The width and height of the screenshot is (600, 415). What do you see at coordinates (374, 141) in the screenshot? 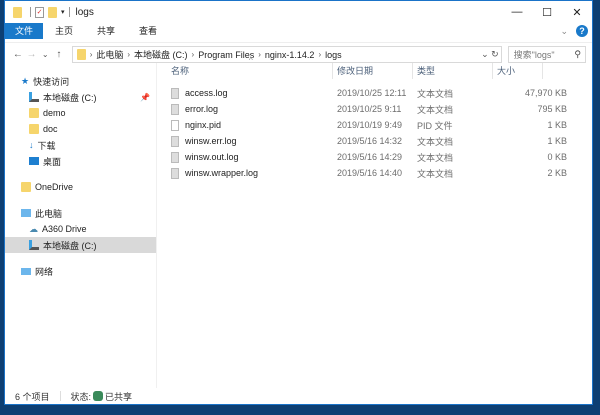
I see `file-row: winsw.err.log 2019/5/16 14:32 文本文档 1 KB` at bounding box center [374, 141].